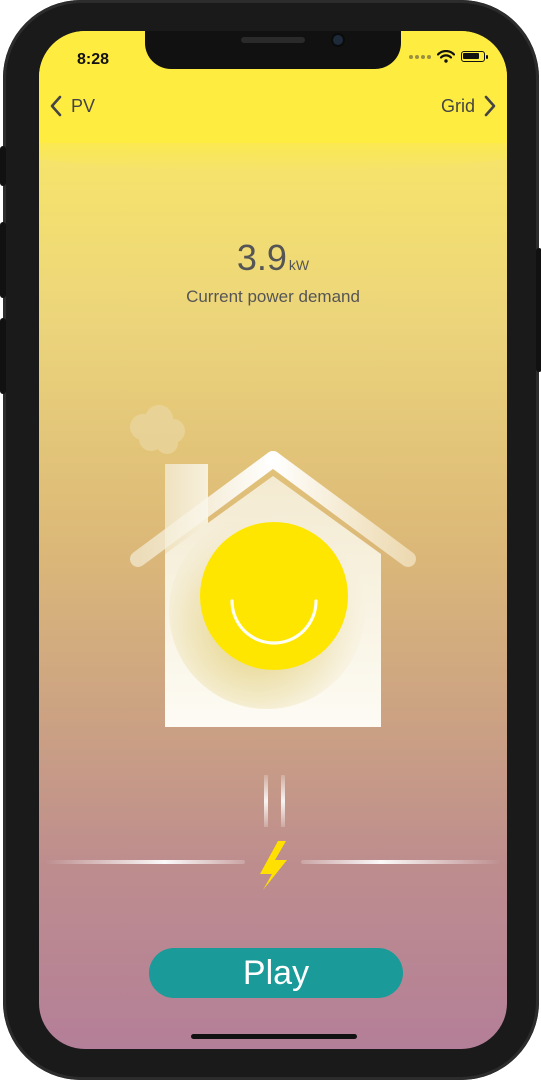 This screenshot has height=1080, width=541. What do you see at coordinates (274, 596) in the screenshot?
I see `smiling-sun-icon` at bounding box center [274, 596].